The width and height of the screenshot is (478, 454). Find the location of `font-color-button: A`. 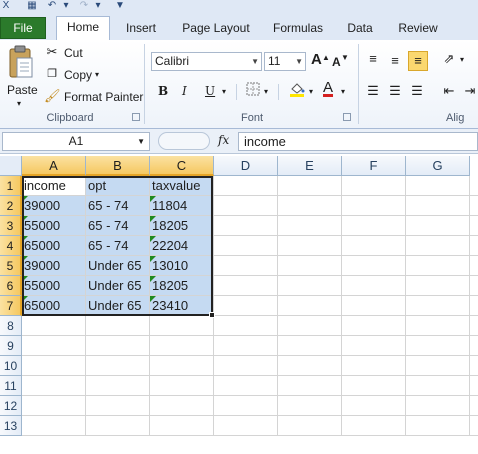

font-color-button: A is located at coordinates (328, 88).